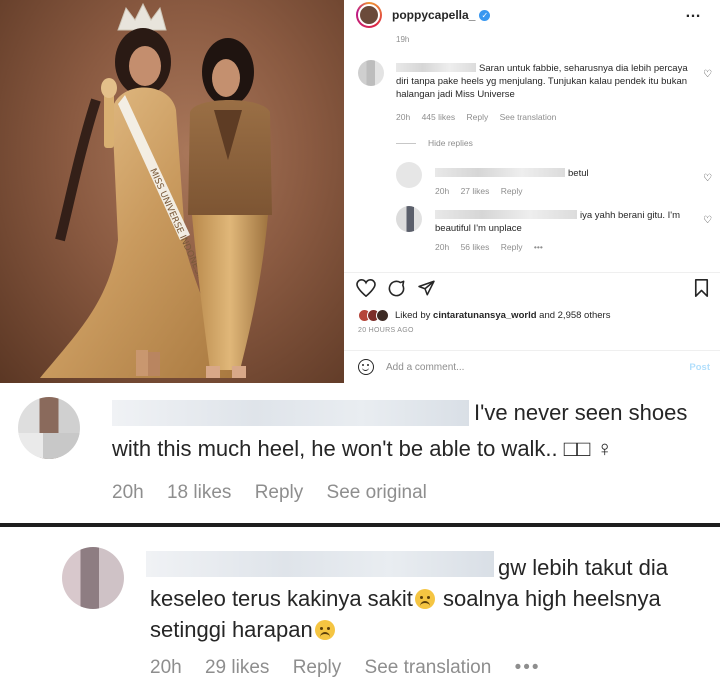  I want to click on post-username: poppycapella_ ✓, so click(441, 15).